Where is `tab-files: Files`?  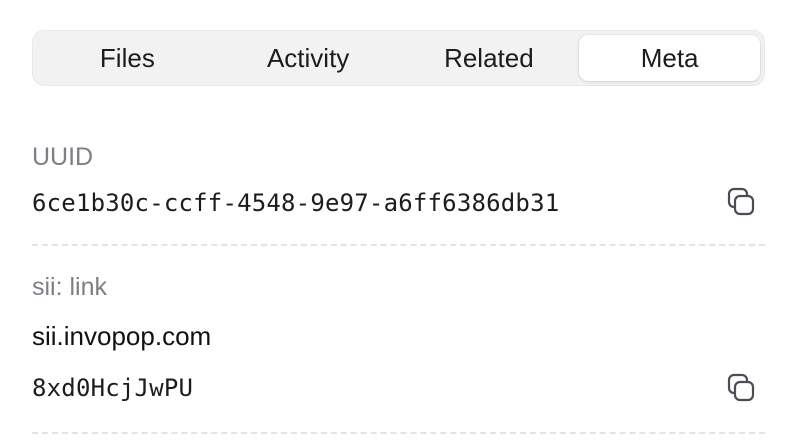 tab-files: Files is located at coordinates (127, 58).